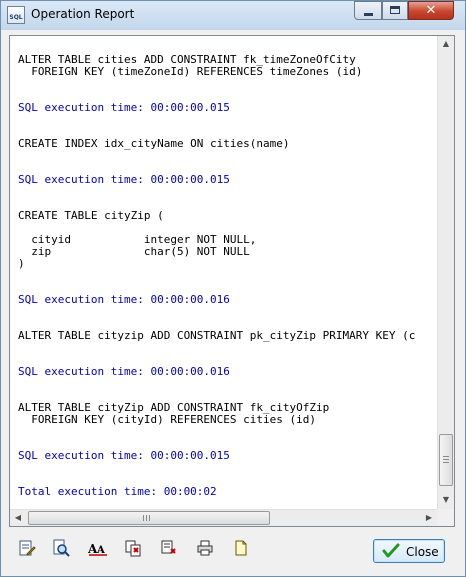  What do you see at coordinates (233, 15) in the screenshot?
I see `title-bar: SQL Operation Report ✕` at bounding box center [233, 15].